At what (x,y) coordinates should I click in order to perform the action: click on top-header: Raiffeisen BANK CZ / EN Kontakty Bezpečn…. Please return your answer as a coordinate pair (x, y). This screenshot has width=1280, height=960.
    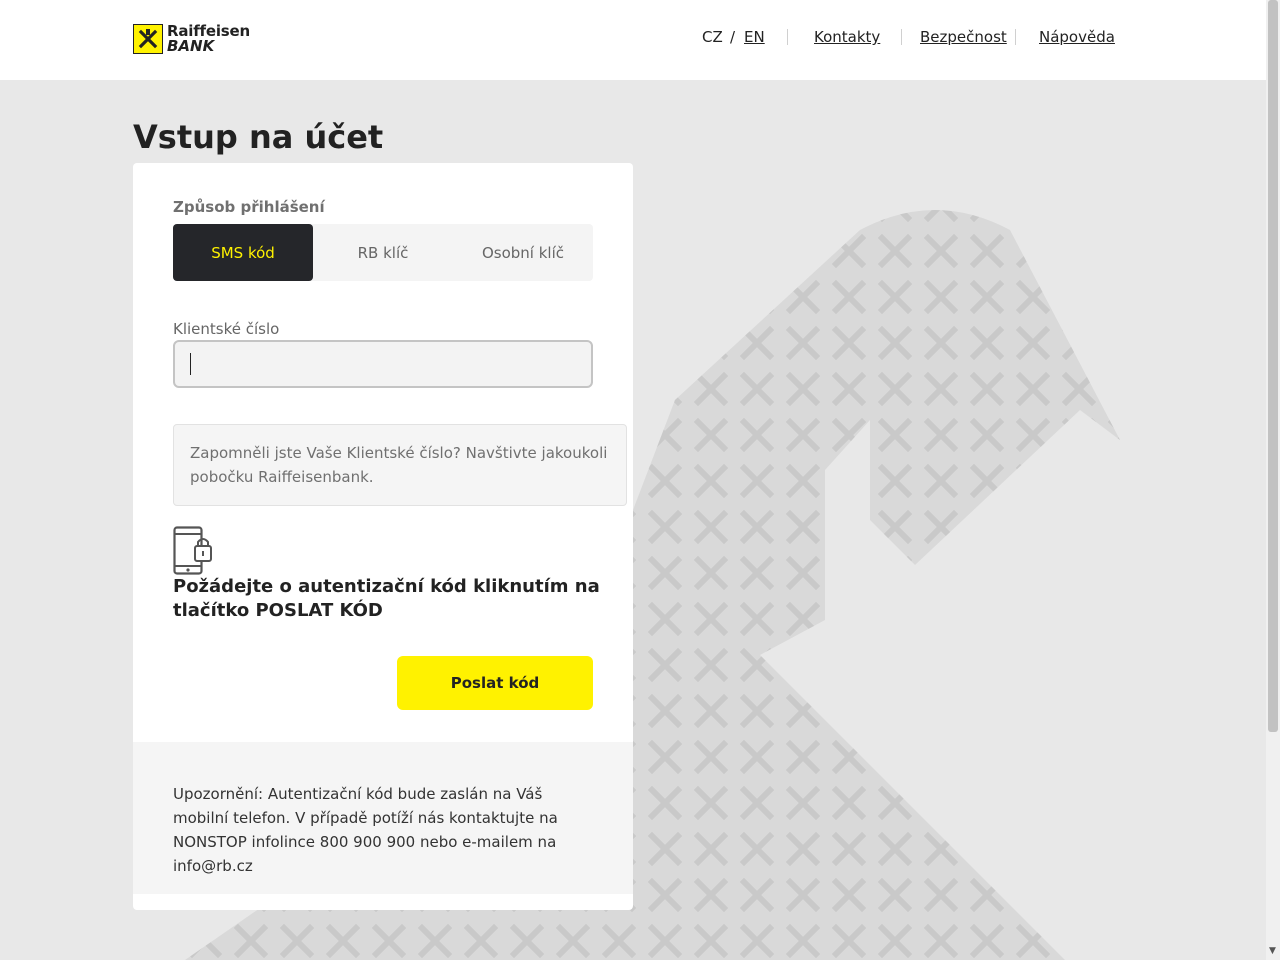
    Looking at the image, I should click on (633, 40).